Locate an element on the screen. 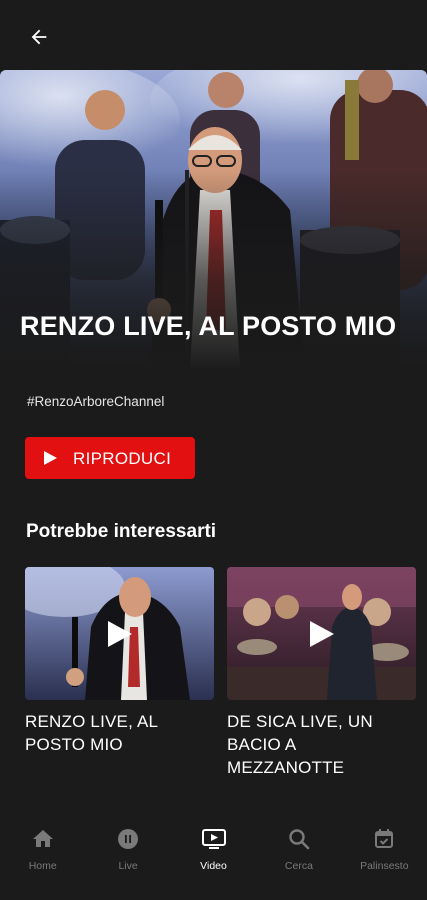 This screenshot has height=900, width=427. nav-item-video: Video is located at coordinates (213, 856).